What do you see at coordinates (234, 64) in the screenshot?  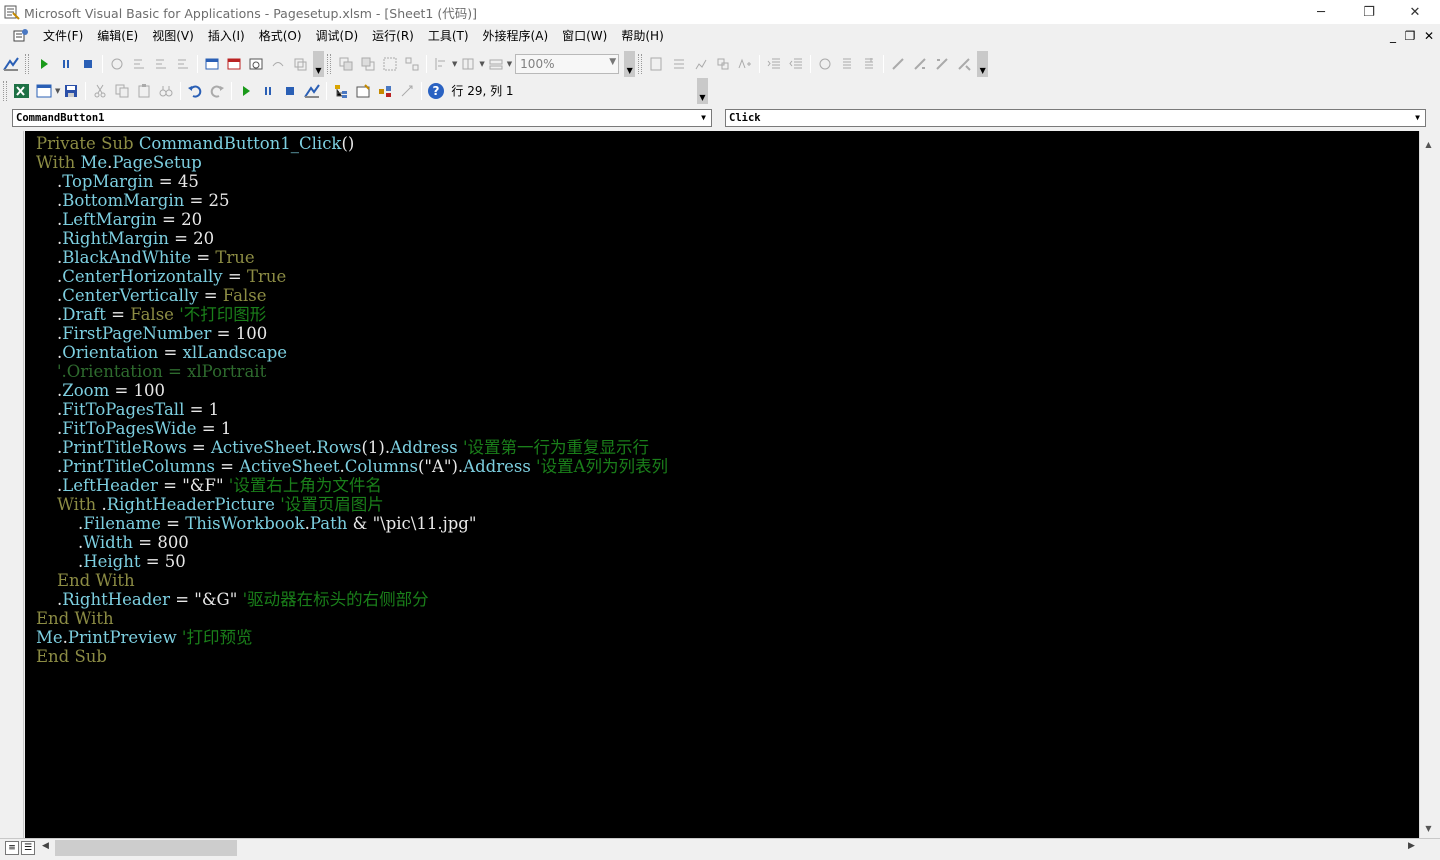 I see `immediate-window-button` at bounding box center [234, 64].